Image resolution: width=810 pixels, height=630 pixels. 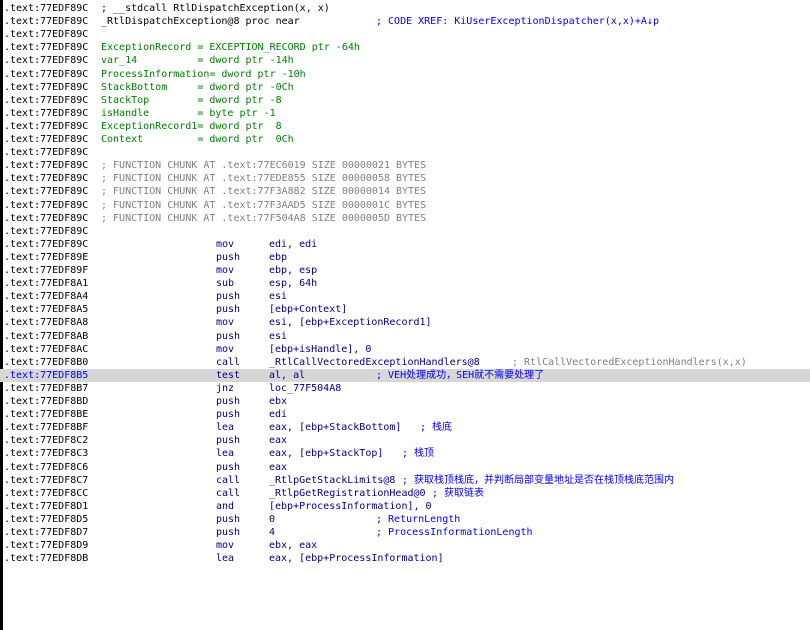 I want to click on line-address: .text:77EDF8D5, so click(x=46, y=519).